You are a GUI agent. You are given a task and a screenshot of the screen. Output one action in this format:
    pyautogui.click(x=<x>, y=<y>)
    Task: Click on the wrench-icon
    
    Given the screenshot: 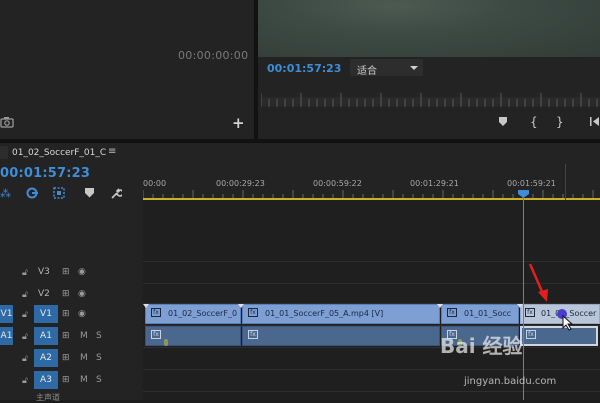 What is the action you would take?
    pyautogui.click(x=116, y=193)
    